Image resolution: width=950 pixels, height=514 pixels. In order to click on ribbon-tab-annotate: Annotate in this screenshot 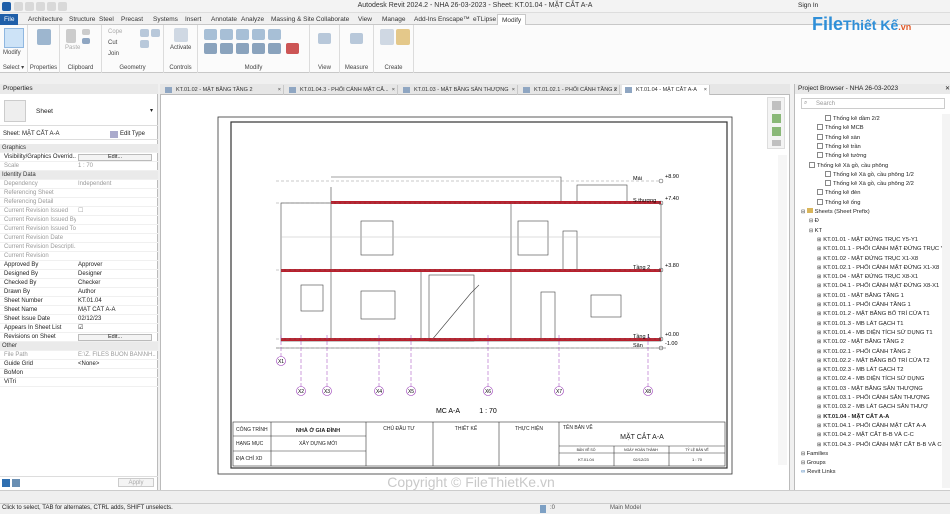, I will do `click(224, 19)`.